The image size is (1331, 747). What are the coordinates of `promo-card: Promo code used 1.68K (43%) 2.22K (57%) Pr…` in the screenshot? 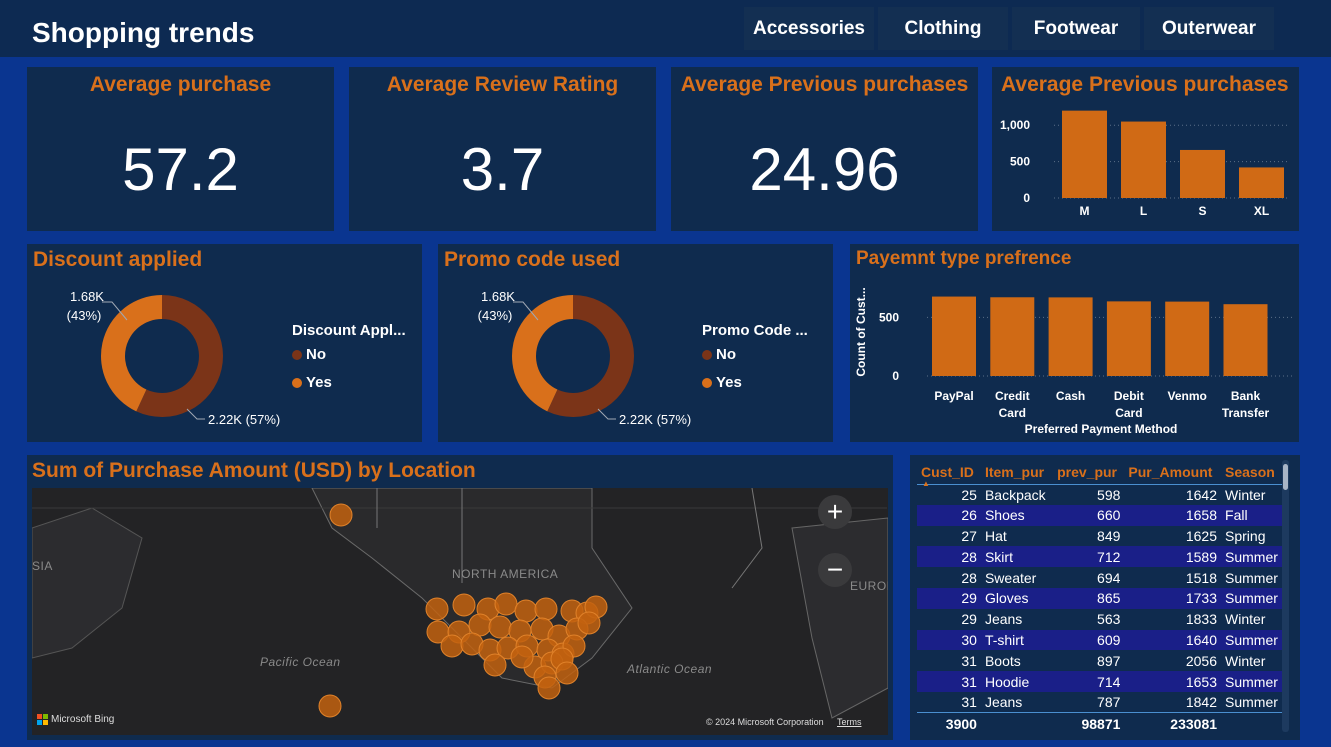 It's located at (635, 343).